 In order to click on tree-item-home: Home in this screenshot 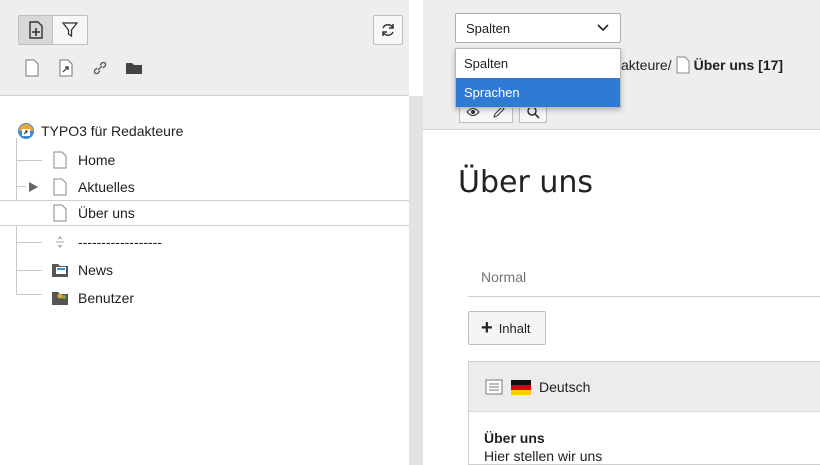, I will do `click(204, 160)`.